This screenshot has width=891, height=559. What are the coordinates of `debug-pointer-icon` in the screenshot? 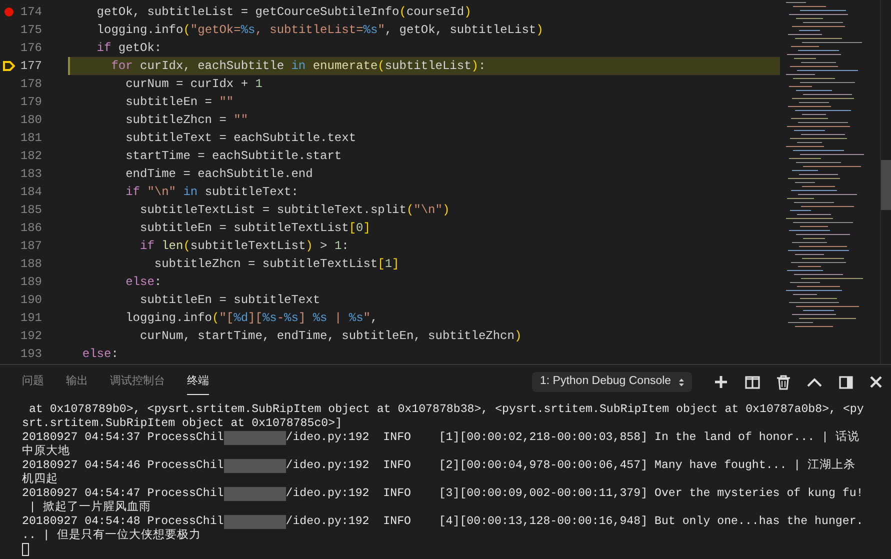 It's located at (9, 66).